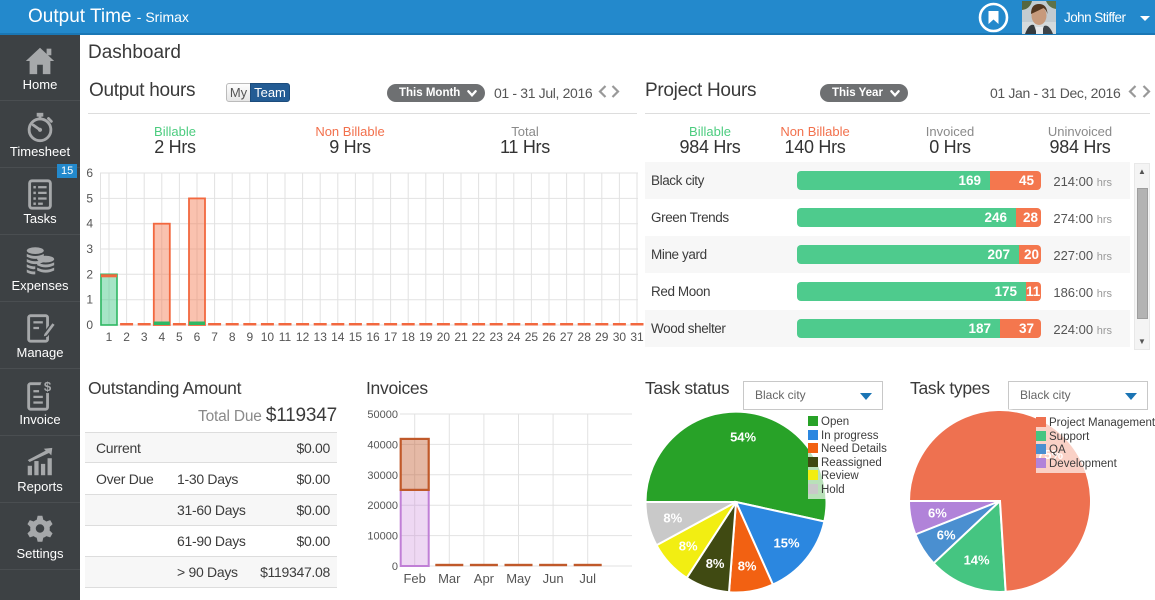 The image size is (1155, 600). What do you see at coordinates (214, 337) in the screenshot?
I see `svg-text: 7` at bounding box center [214, 337].